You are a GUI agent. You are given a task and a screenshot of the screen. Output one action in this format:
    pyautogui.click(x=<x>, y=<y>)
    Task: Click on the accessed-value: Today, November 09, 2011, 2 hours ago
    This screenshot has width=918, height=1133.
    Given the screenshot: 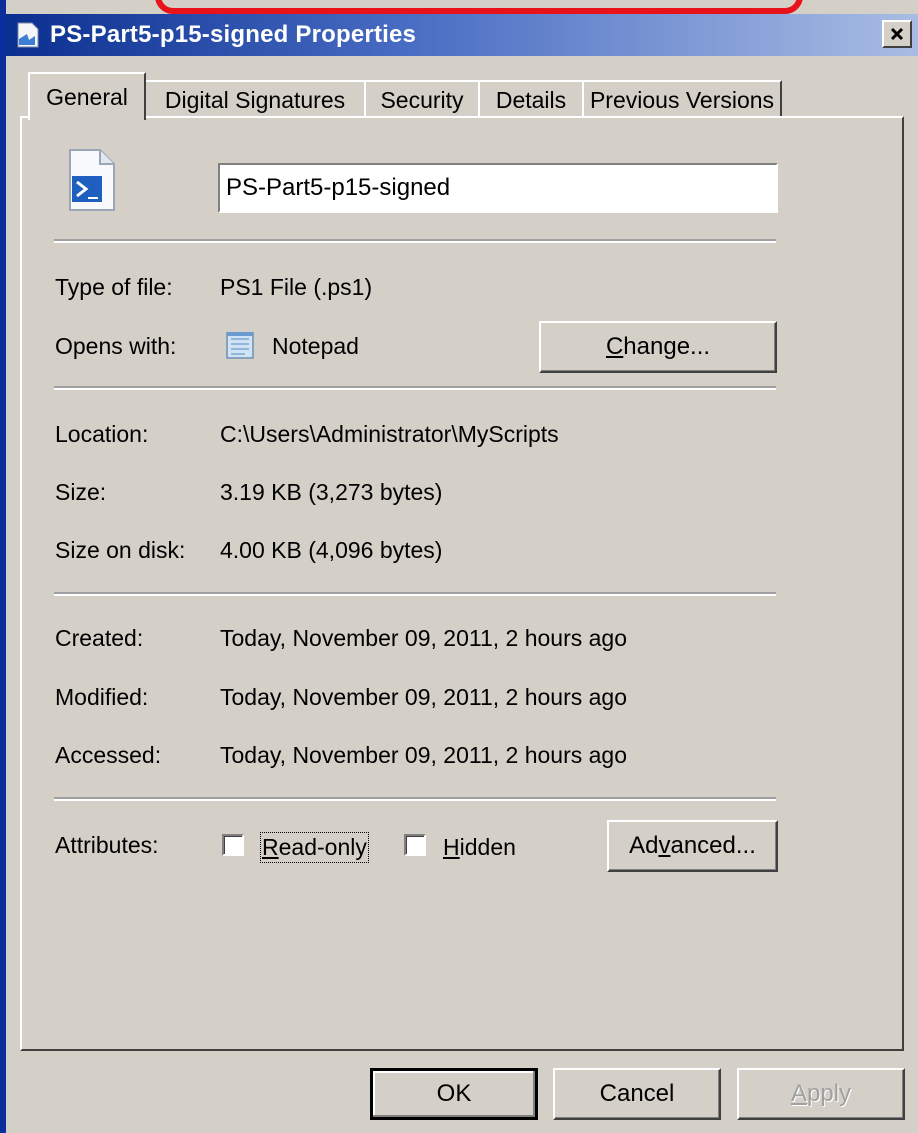 What is the action you would take?
    pyautogui.click(x=424, y=755)
    